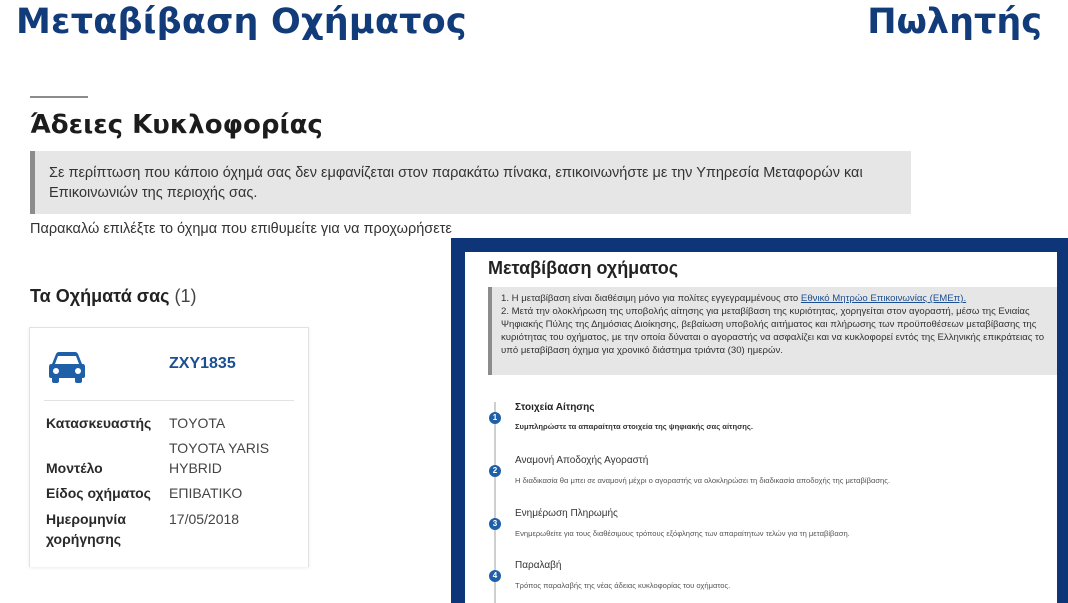 This screenshot has height=603, width=1068. What do you see at coordinates (583, 268) in the screenshot?
I see `inset-title: Μεταβίβαση οχήματος` at bounding box center [583, 268].